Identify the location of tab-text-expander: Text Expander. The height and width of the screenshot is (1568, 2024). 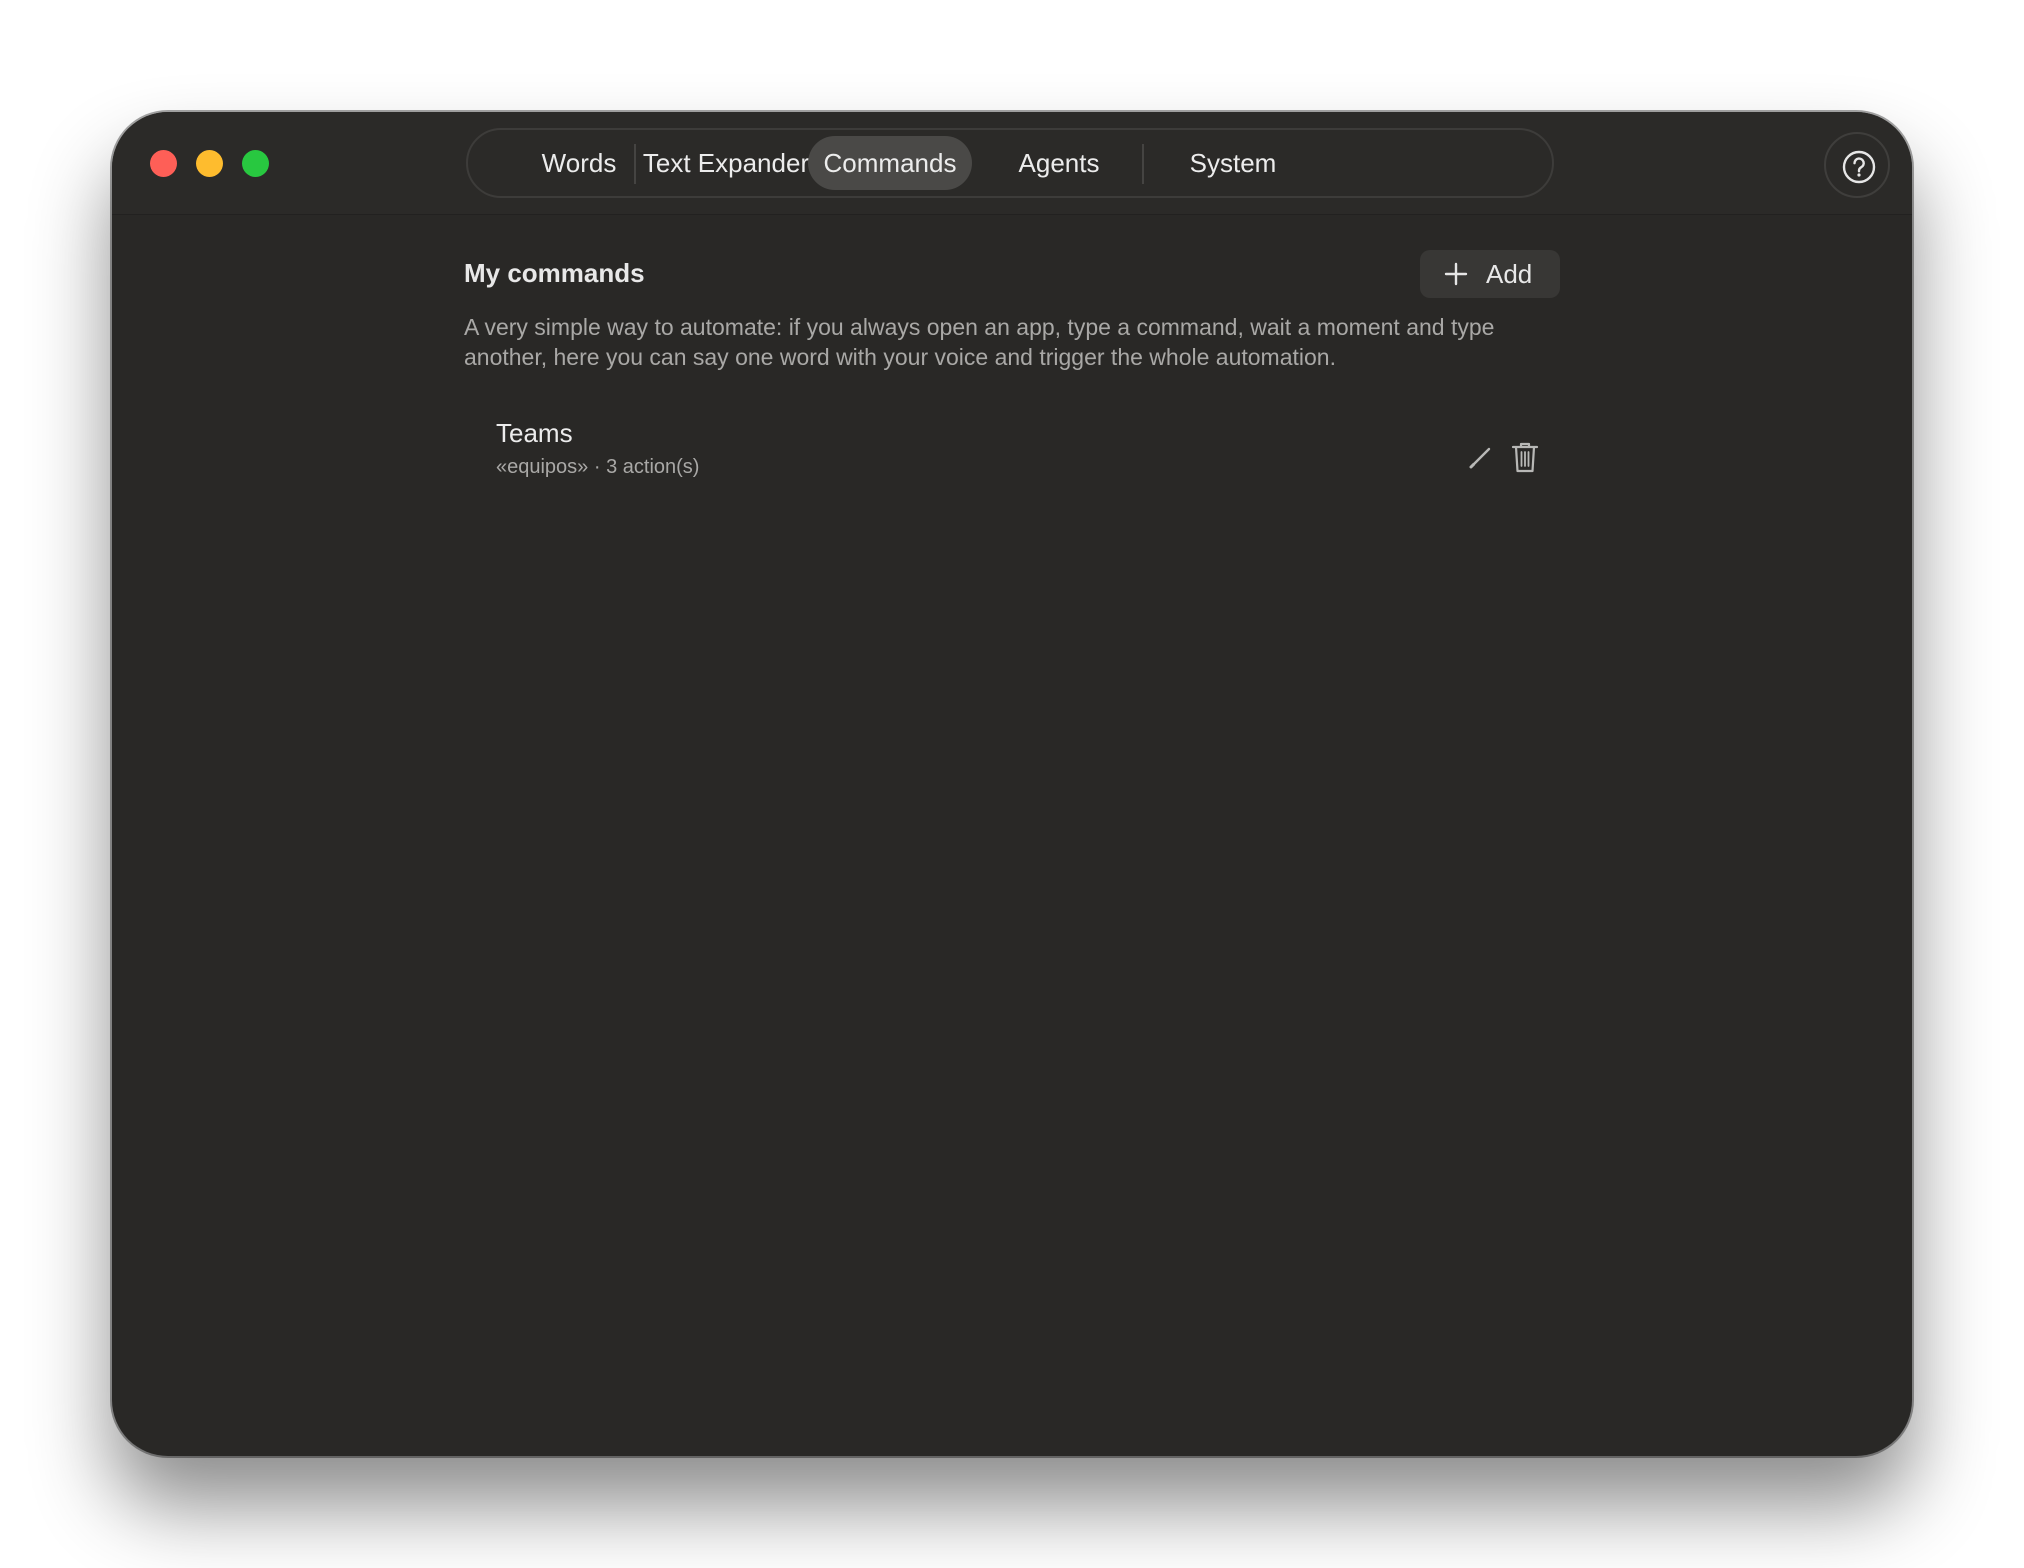
(726, 163).